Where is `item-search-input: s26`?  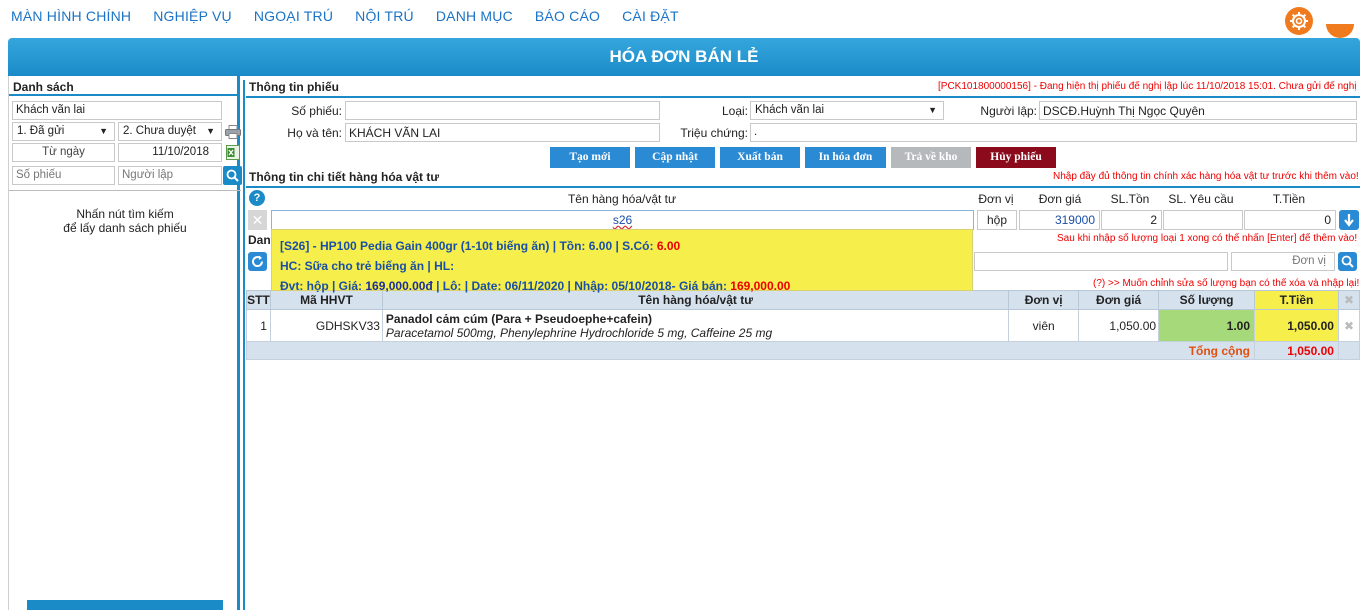
item-search-input: s26 is located at coordinates (622, 220).